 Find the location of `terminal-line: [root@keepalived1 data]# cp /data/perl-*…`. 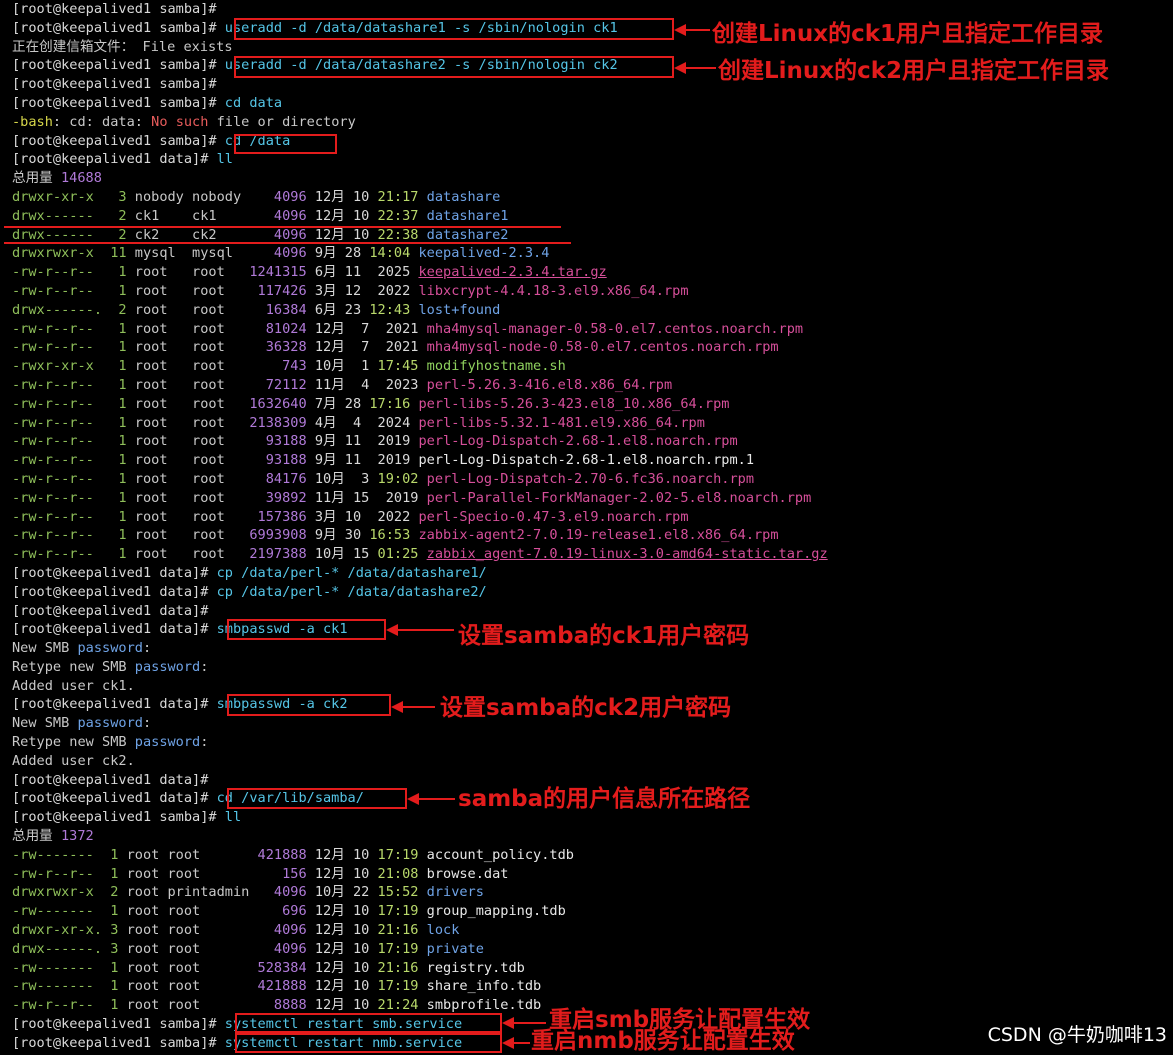

terminal-line: [root@keepalived1 data]# cp /data/perl-*… is located at coordinates (592, 573).